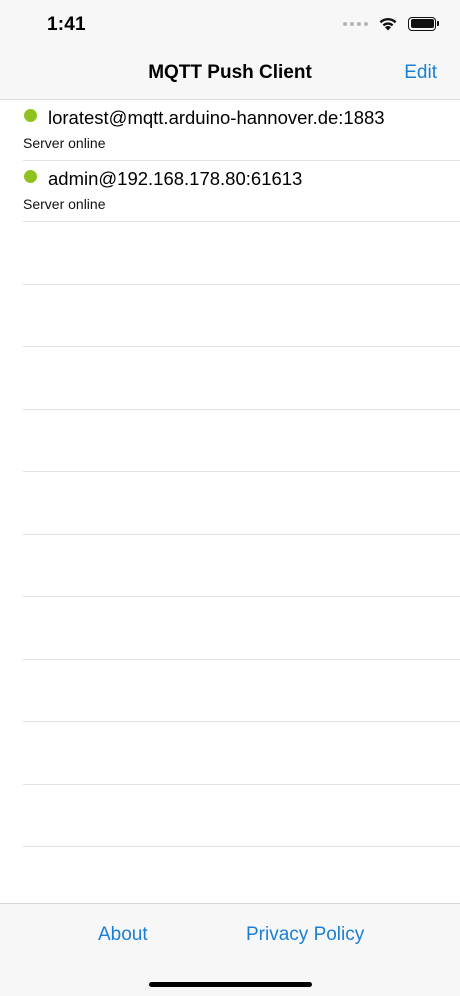 The image size is (460, 996). I want to click on home-indicator, so click(230, 984).